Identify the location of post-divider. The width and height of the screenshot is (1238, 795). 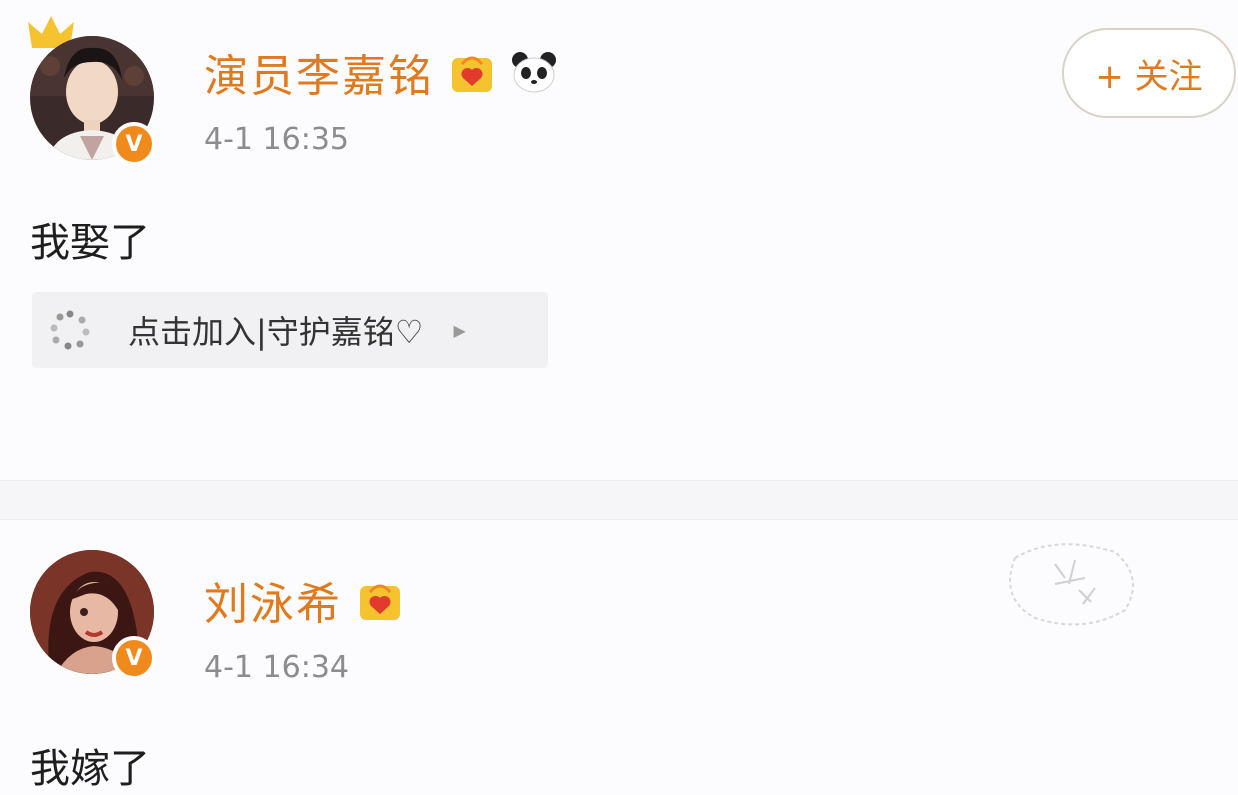
(619, 500).